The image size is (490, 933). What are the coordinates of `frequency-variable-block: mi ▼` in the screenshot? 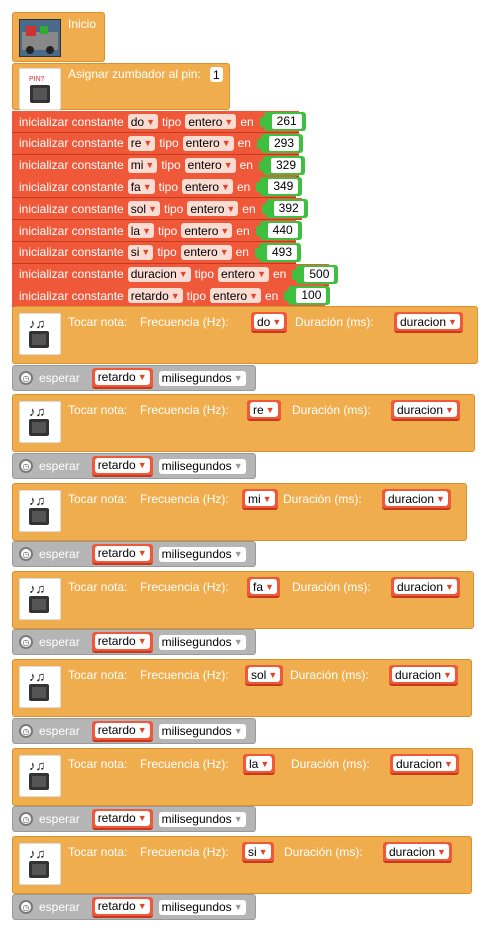 It's located at (260, 499).